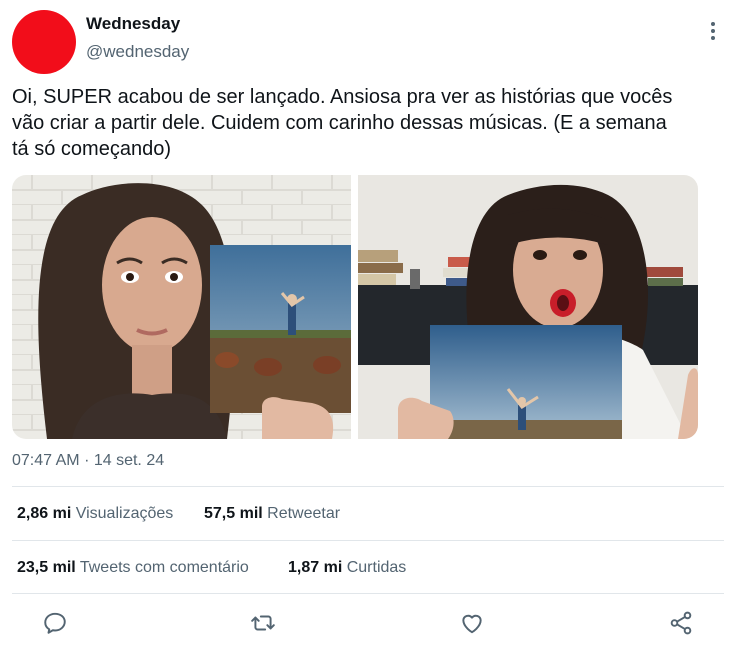  I want to click on share-icon, so click(681, 623).